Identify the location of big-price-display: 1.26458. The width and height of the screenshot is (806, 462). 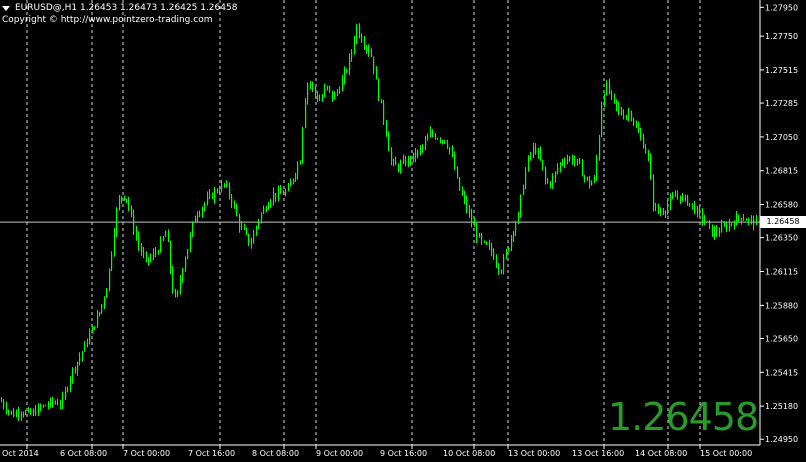
(683, 417).